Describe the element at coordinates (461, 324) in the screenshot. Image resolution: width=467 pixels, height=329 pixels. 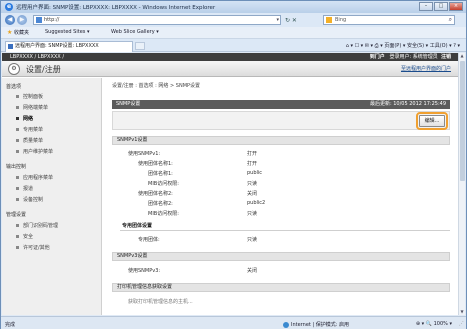
I see `resize-grip-icon: ⋰` at that location.